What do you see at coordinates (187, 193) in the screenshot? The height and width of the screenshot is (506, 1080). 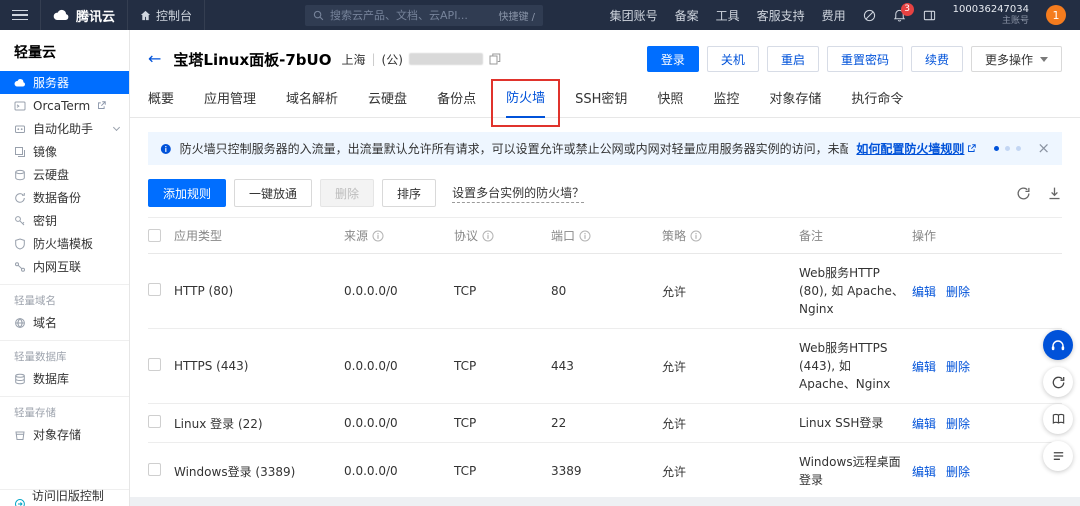 I see `add-rule-button: 添加规则` at bounding box center [187, 193].